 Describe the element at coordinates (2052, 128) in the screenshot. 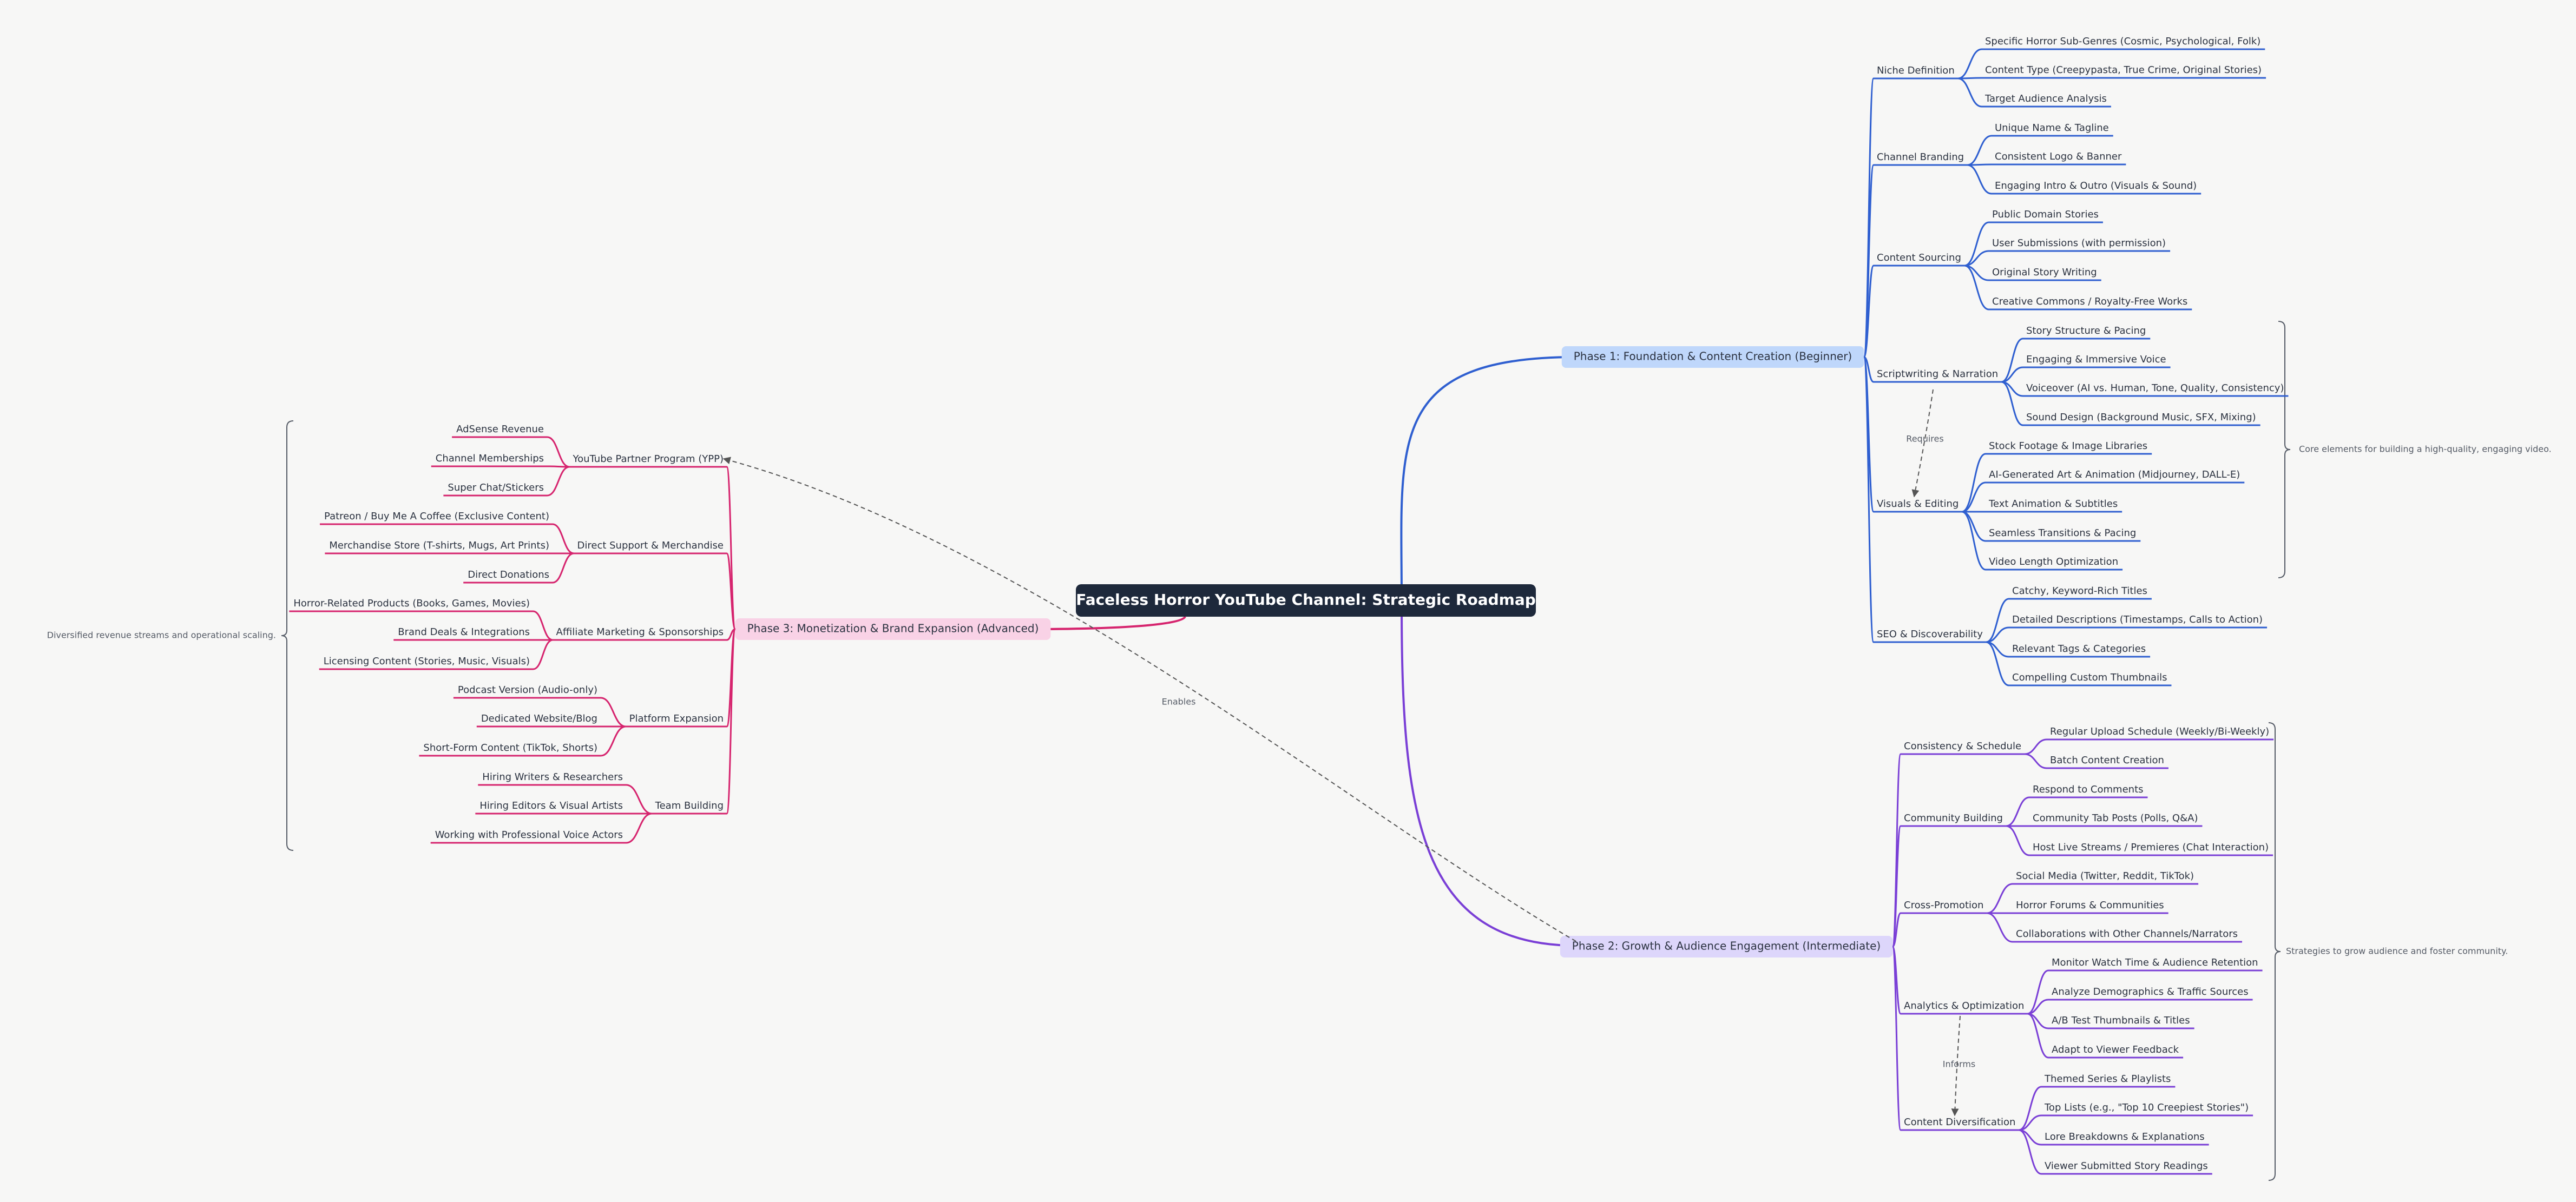

I see `phase1-leaf-item: Unique Name & Tagline` at that location.